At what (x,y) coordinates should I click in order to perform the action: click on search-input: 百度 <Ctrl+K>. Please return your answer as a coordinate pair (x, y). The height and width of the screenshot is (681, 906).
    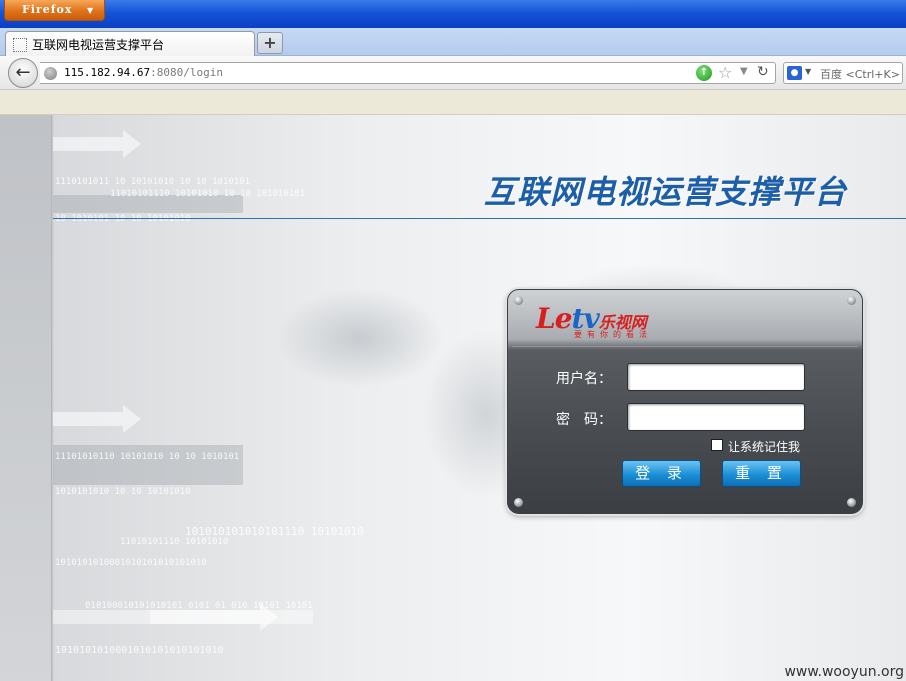
    Looking at the image, I should click on (860, 74).